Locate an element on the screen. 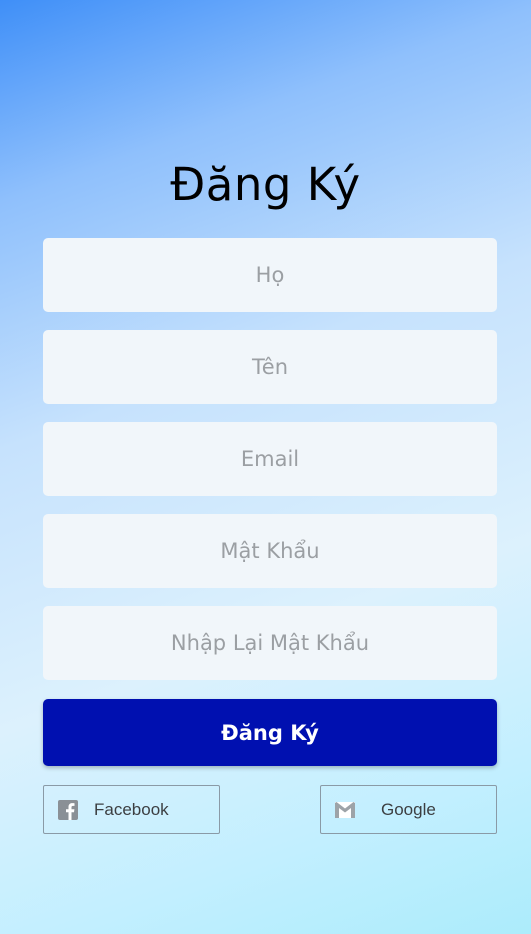 This screenshot has width=531, height=934. confirm-password-input is located at coordinates (270, 643).